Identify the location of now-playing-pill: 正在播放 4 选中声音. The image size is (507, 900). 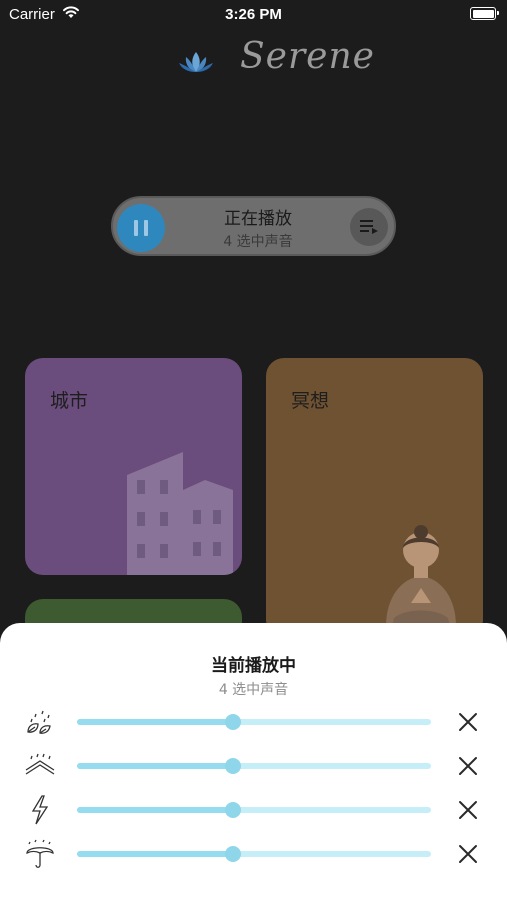
(253, 226).